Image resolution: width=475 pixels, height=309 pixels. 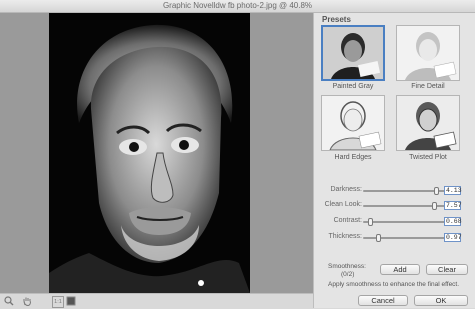 What do you see at coordinates (404, 222) in the screenshot?
I see `contrast-slider` at bounding box center [404, 222].